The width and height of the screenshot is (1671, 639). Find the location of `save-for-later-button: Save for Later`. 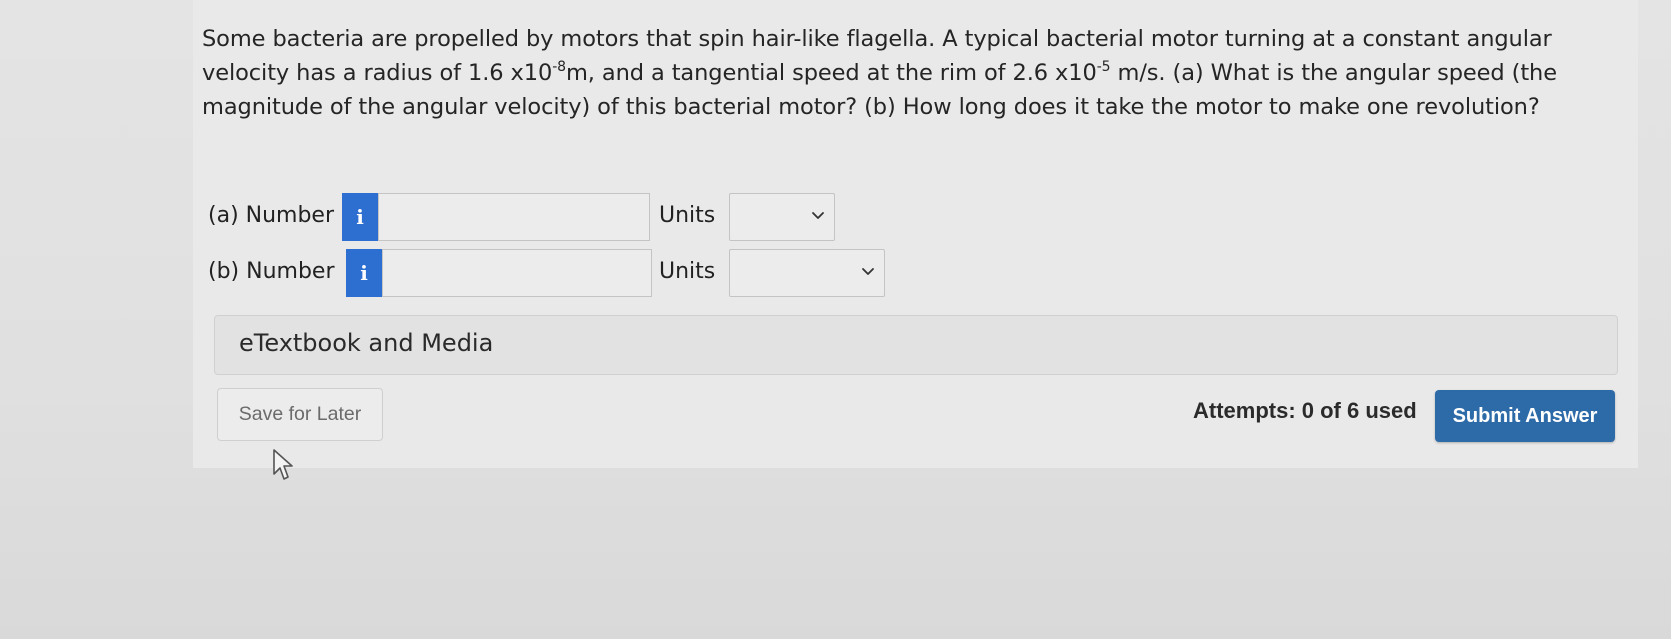

save-for-later-button: Save for Later is located at coordinates (300, 414).